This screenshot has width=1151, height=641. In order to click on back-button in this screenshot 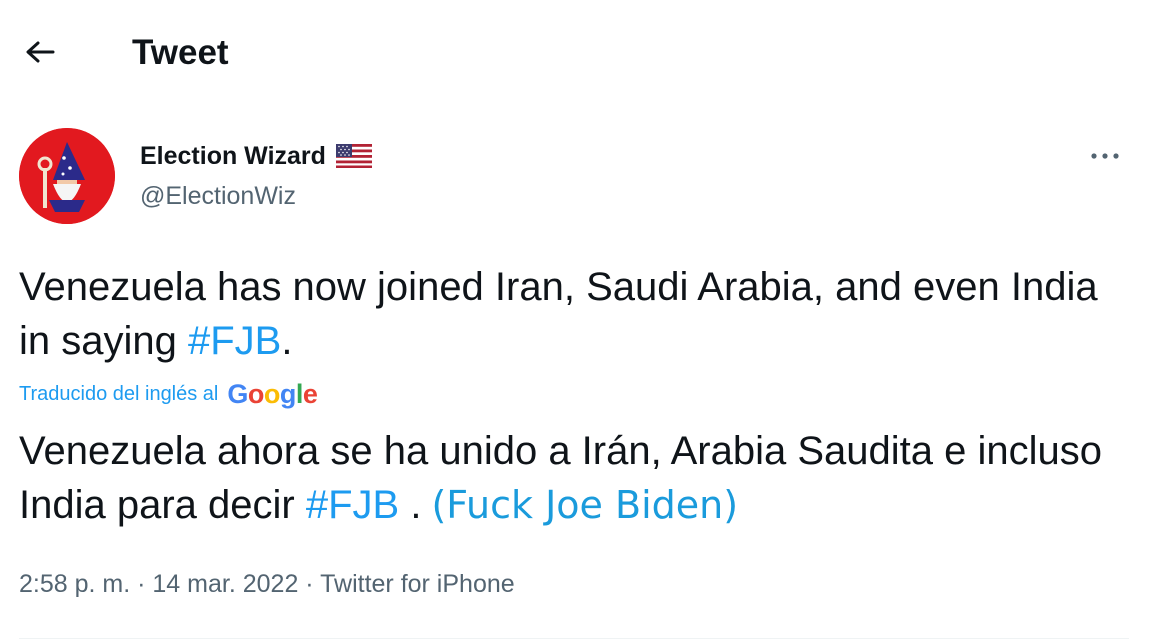, I will do `click(40, 52)`.